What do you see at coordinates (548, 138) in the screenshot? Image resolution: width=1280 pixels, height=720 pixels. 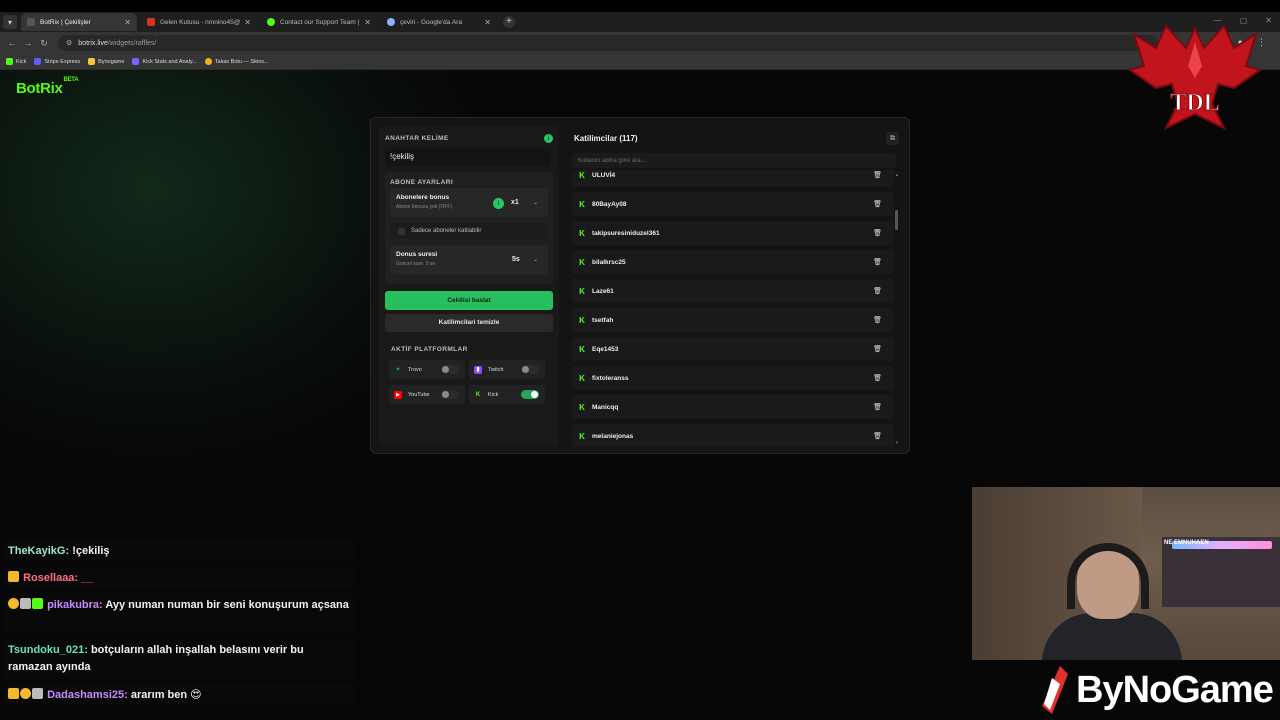 I see `info-icon: i` at bounding box center [548, 138].